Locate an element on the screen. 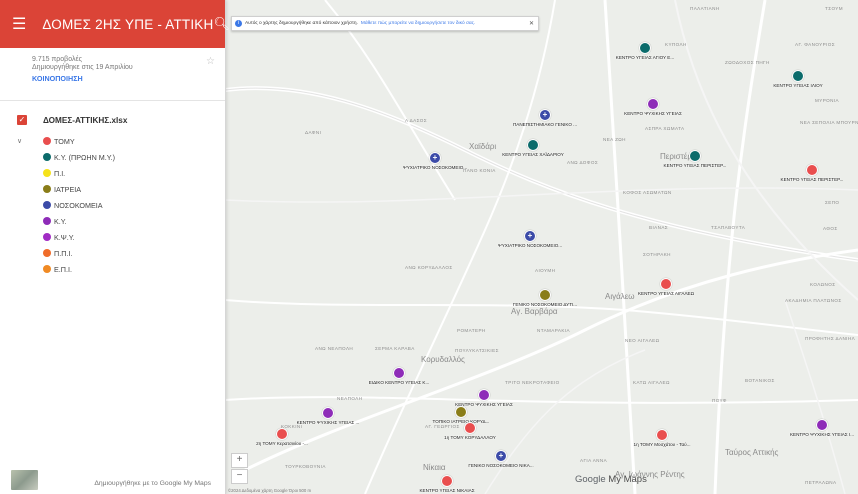 The image size is (858, 494). basemap-thumbnail is located at coordinates (24, 480).